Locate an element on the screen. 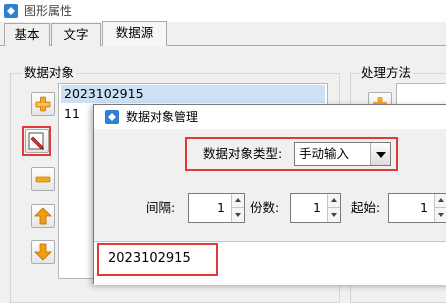 This screenshot has width=446, height=303. tab-datasource: 数据源 is located at coordinates (134, 33).